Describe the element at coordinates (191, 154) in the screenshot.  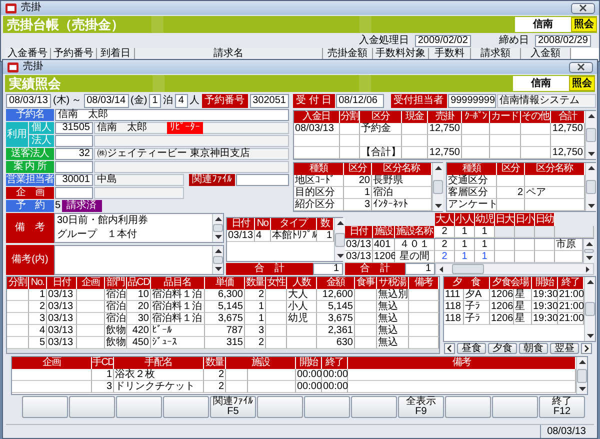
I see `name-field: ㈱ジェイティービー 東京神田支店` at that location.